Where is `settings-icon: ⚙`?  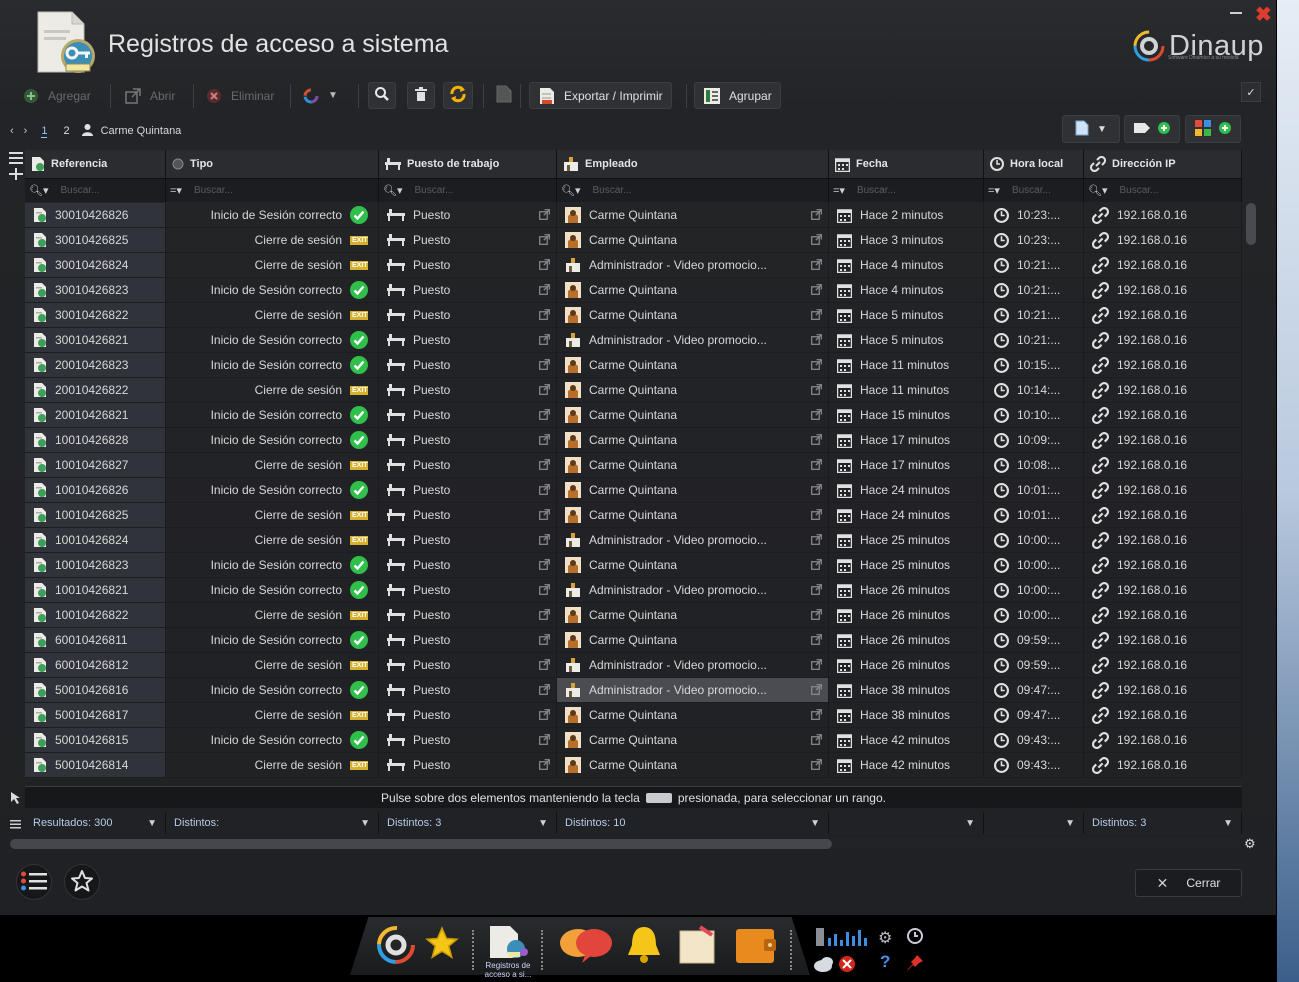
settings-icon: ⚙ is located at coordinates (885, 938).